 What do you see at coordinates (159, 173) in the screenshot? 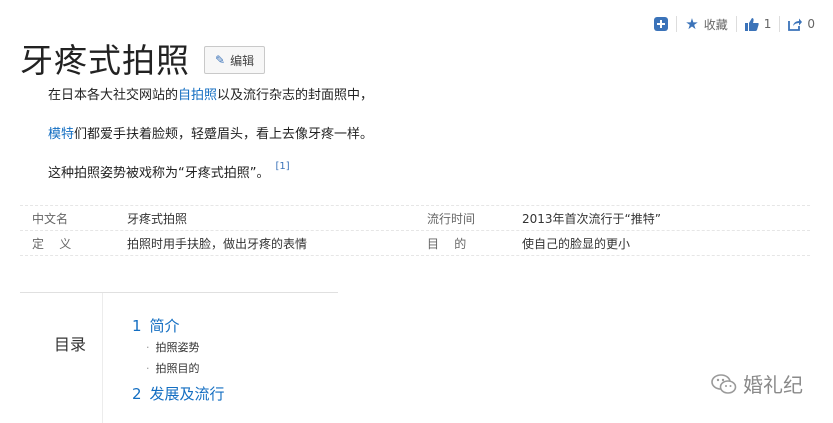
I see `intro-text: 这种拍照姿势被戏称为“牙疼式拍照”。` at bounding box center [159, 173].